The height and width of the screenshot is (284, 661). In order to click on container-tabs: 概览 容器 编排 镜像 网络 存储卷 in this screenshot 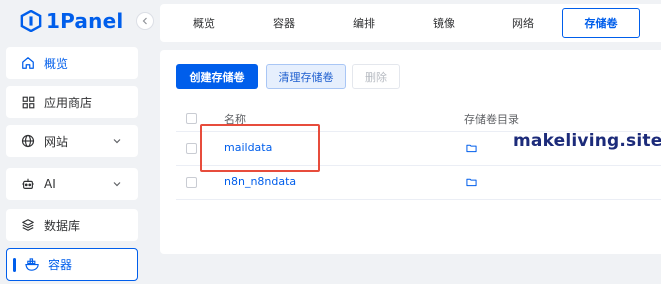, I will do `click(410, 23)`.